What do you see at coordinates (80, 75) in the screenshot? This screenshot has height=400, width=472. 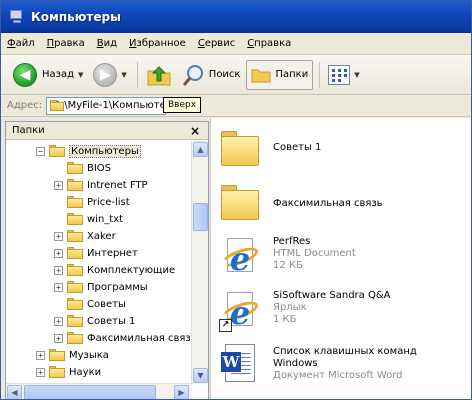 I see `back-dropdown-icon: ▼` at bounding box center [80, 75].